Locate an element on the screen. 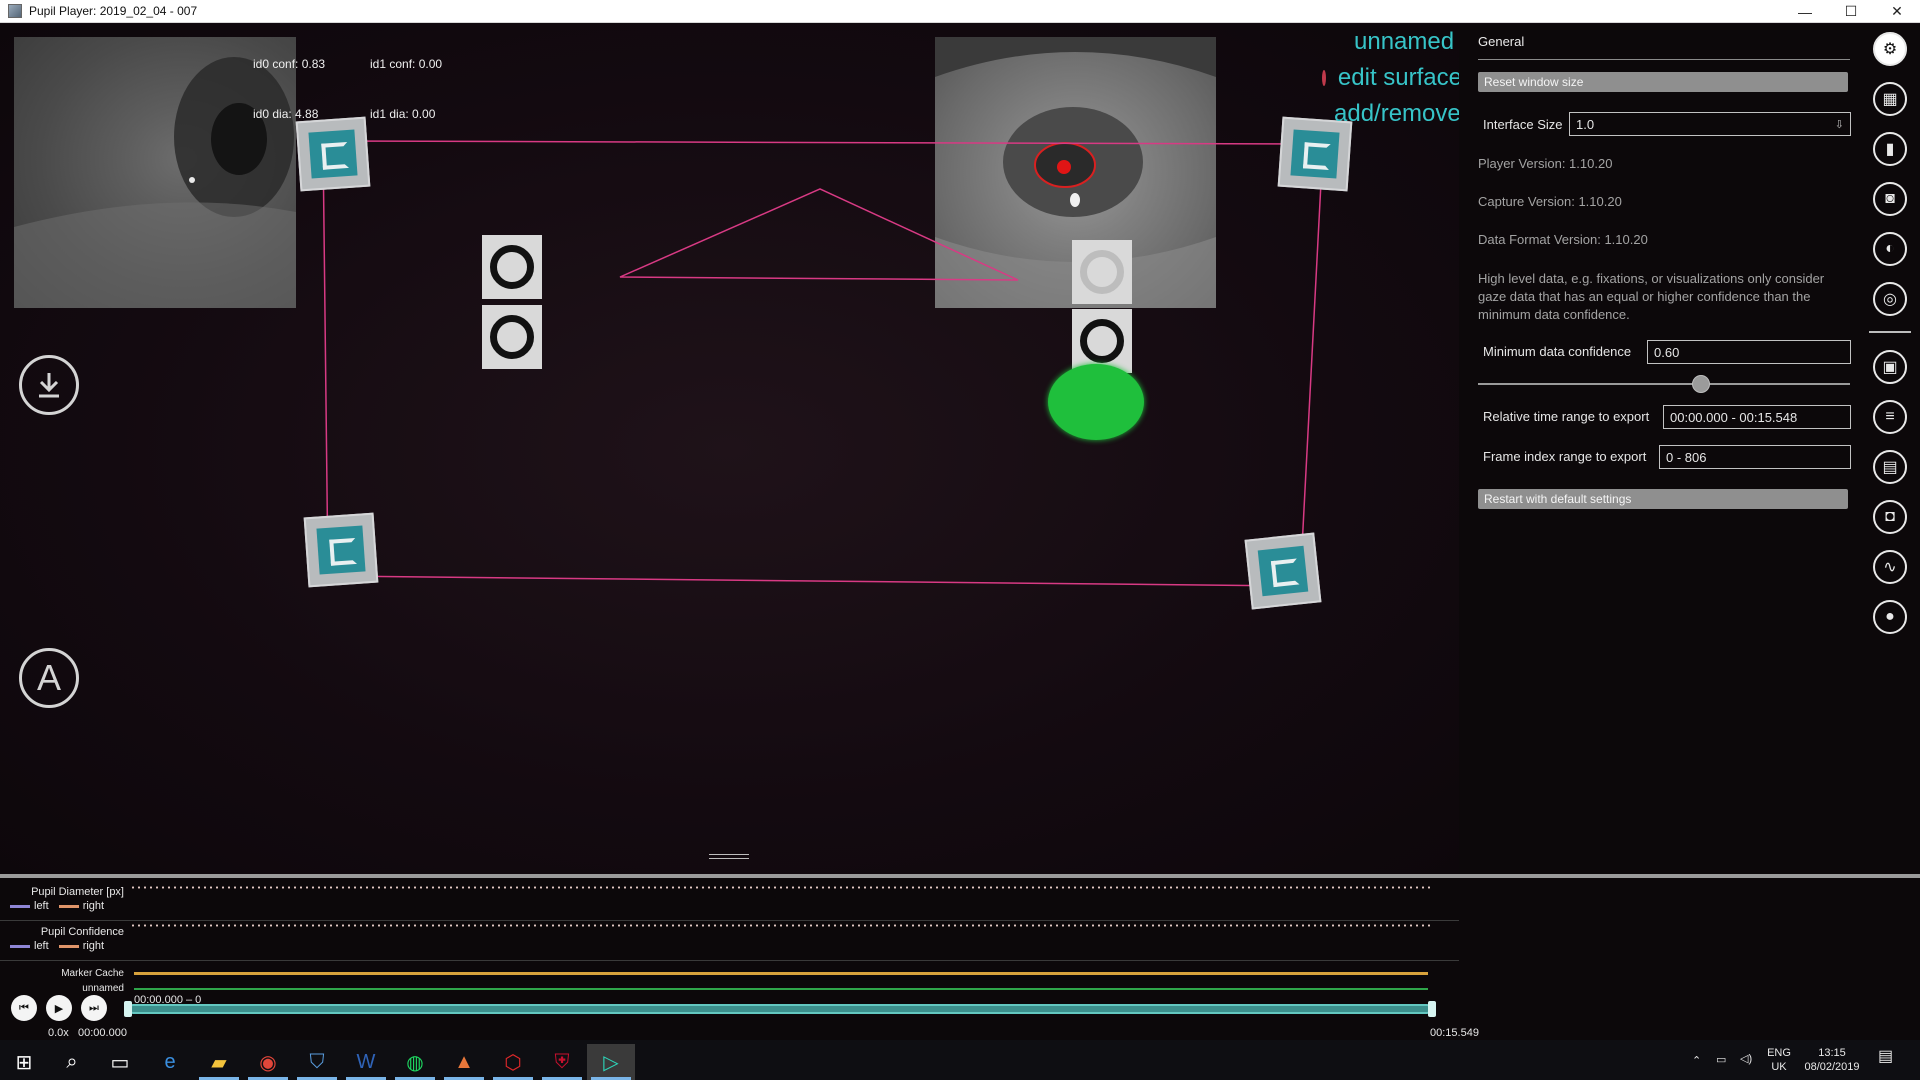  download-arrow-icon is located at coordinates (49, 385).